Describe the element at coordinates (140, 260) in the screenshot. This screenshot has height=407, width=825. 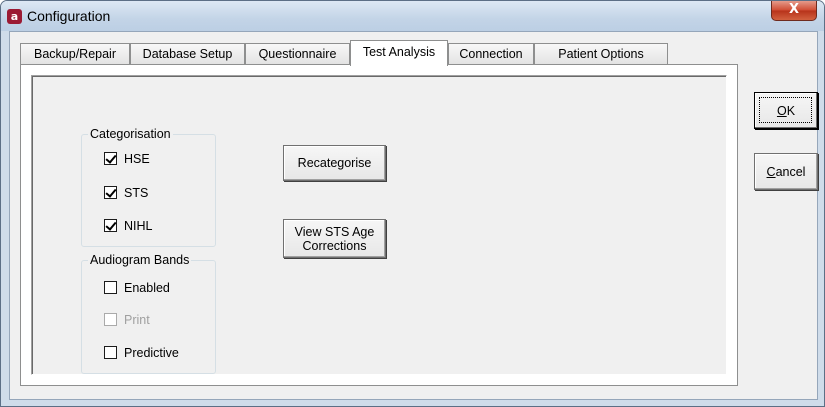
I see `audiogram-bands-title: Audiogram Bands` at that location.